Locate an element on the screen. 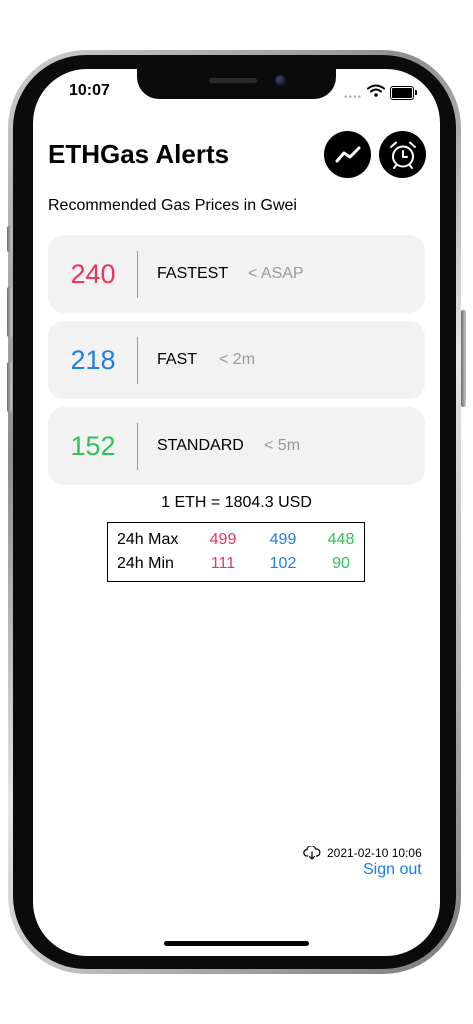 This screenshot has height=1024, width=473. stats-value-fastest: 111 is located at coordinates (223, 563).